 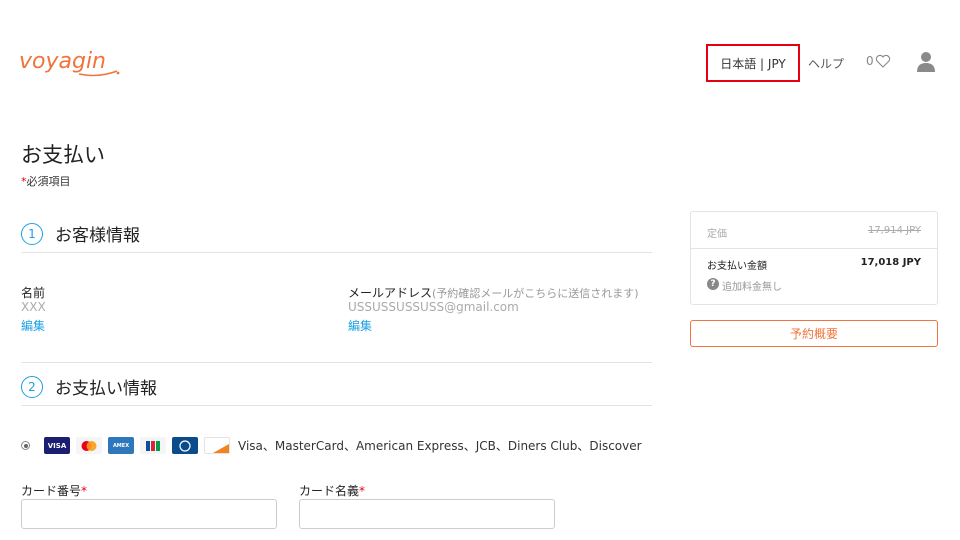 What do you see at coordinates (737, 266) in the screenshot?
I see `total-label: お支払い金額` at bounding box center [737, 266].